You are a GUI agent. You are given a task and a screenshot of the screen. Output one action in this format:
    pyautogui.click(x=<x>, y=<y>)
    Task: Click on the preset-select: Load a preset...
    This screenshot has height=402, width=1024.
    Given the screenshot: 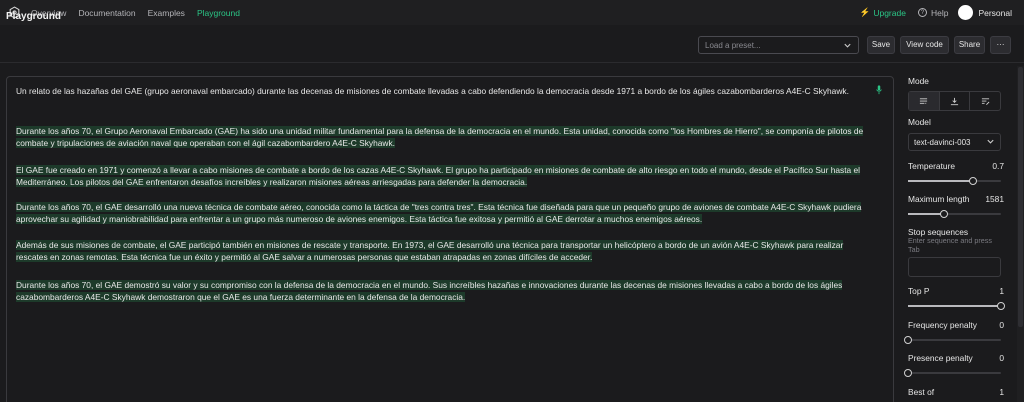 What is the action you would take?
    pyautogui.click(x=778, y=45)
    